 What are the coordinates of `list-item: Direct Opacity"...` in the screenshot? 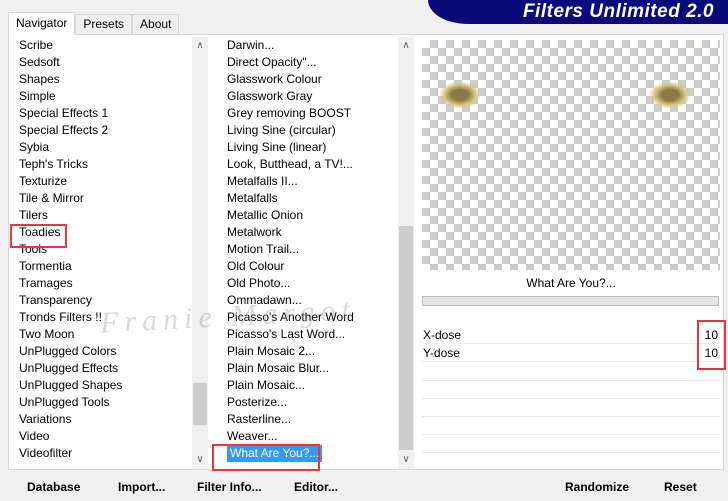 It's located at (309, 62).